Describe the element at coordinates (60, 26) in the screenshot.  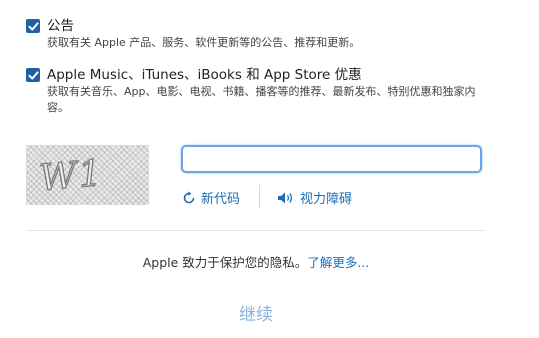
I see `announcements-title: 公告` at that location.